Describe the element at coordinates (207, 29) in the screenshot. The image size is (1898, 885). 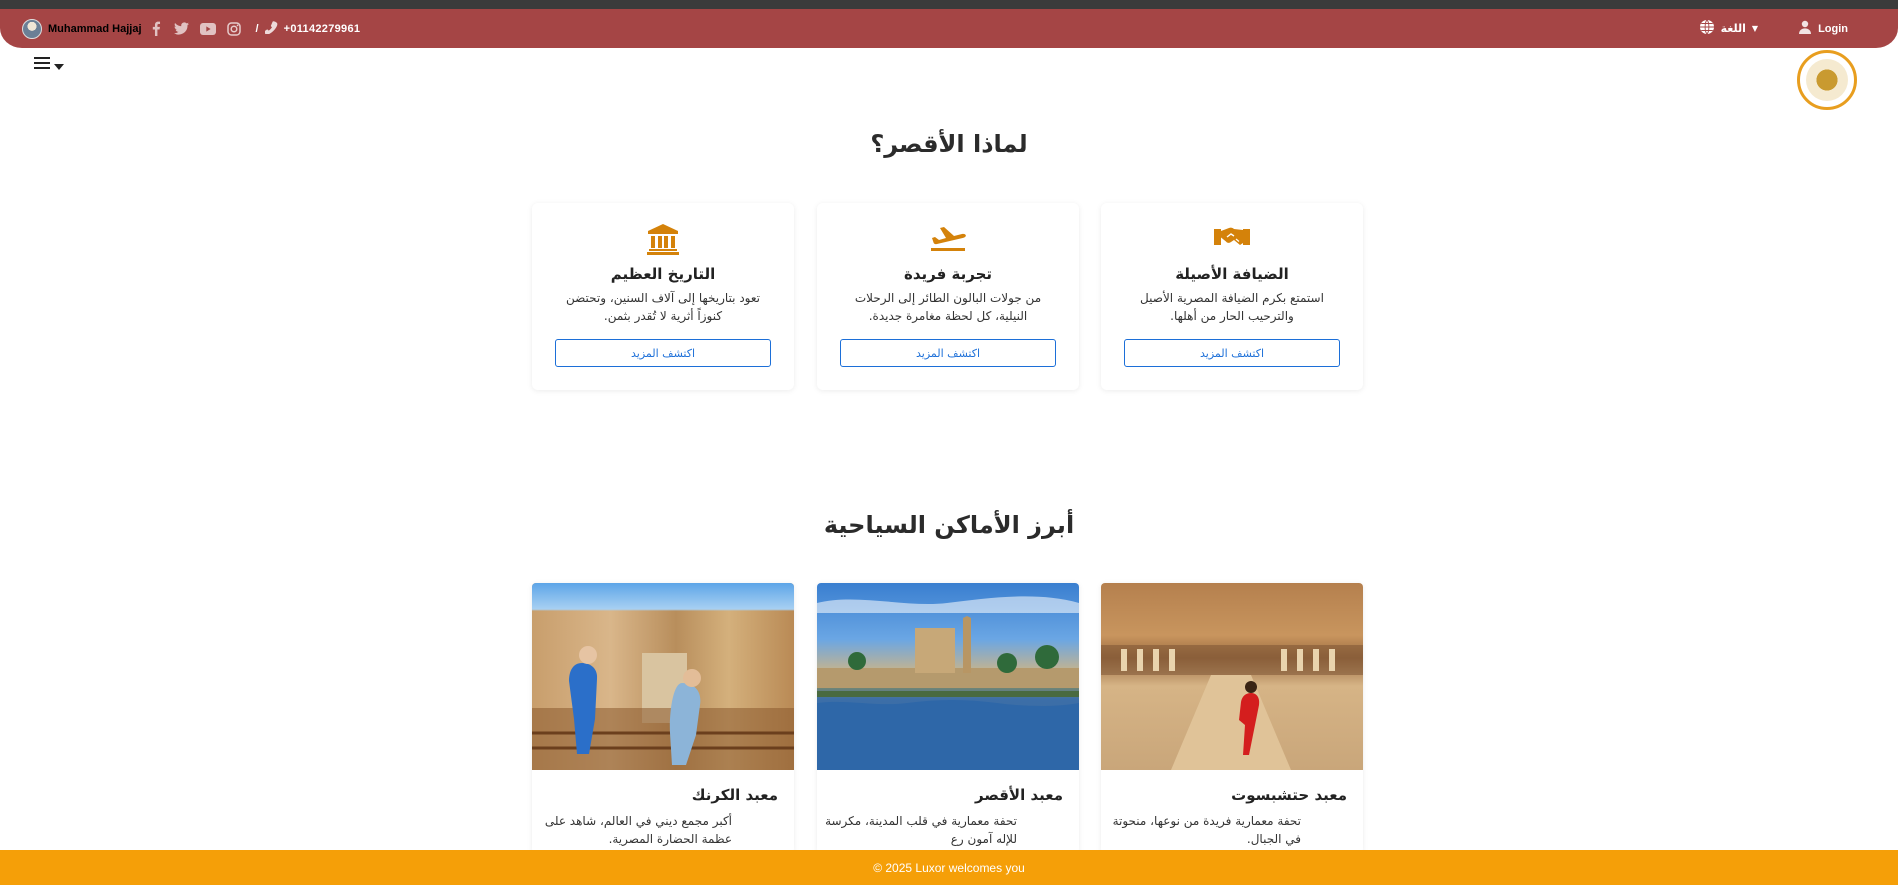
I see `youtube-icon` at that location.